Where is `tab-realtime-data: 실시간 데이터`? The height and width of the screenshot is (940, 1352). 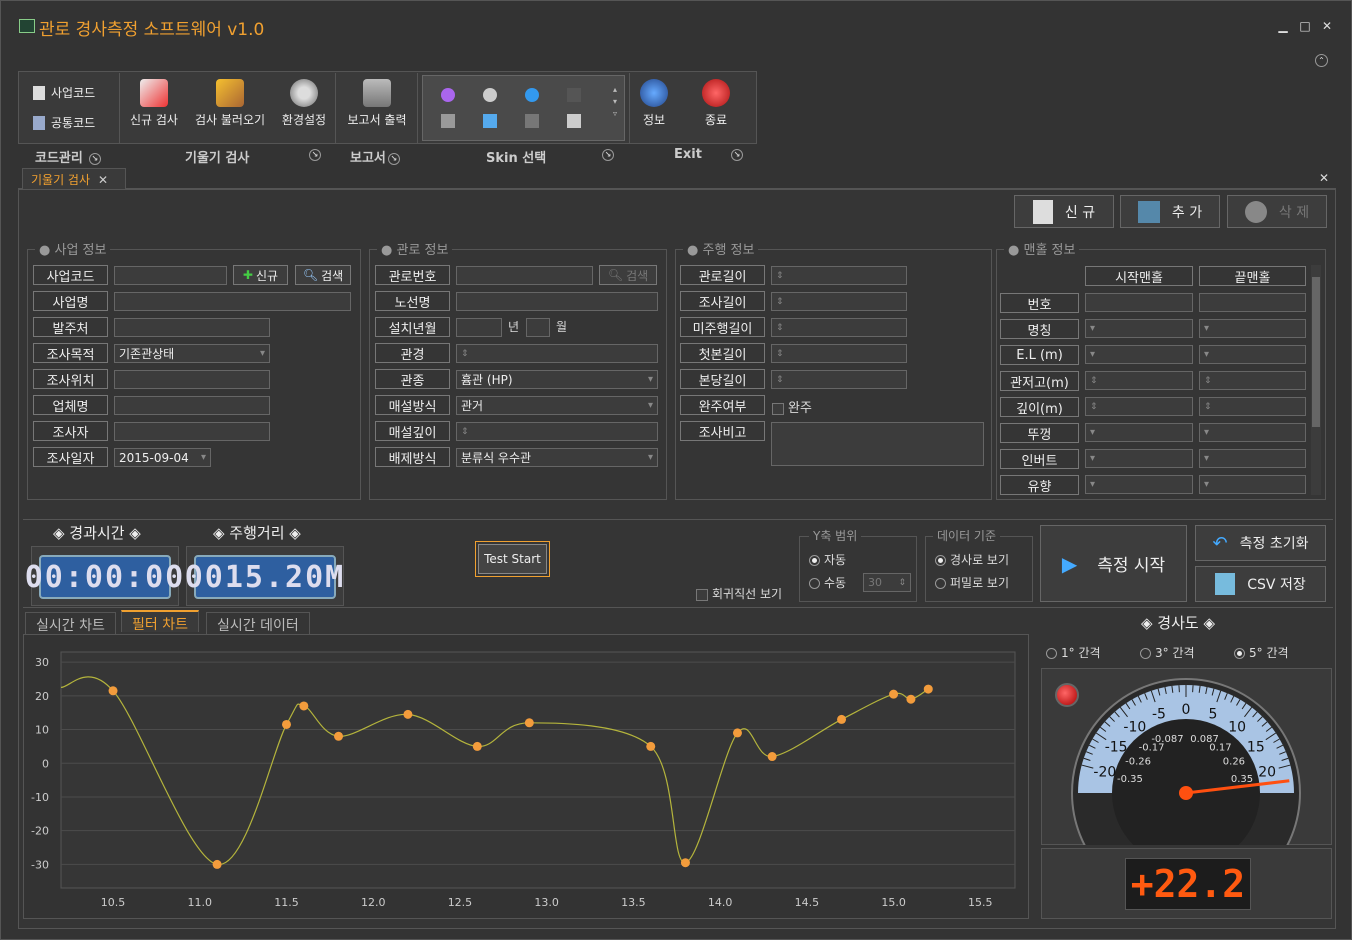
tab-realtime-data: 실시간 데이터 is located at coordinates (258, 623).